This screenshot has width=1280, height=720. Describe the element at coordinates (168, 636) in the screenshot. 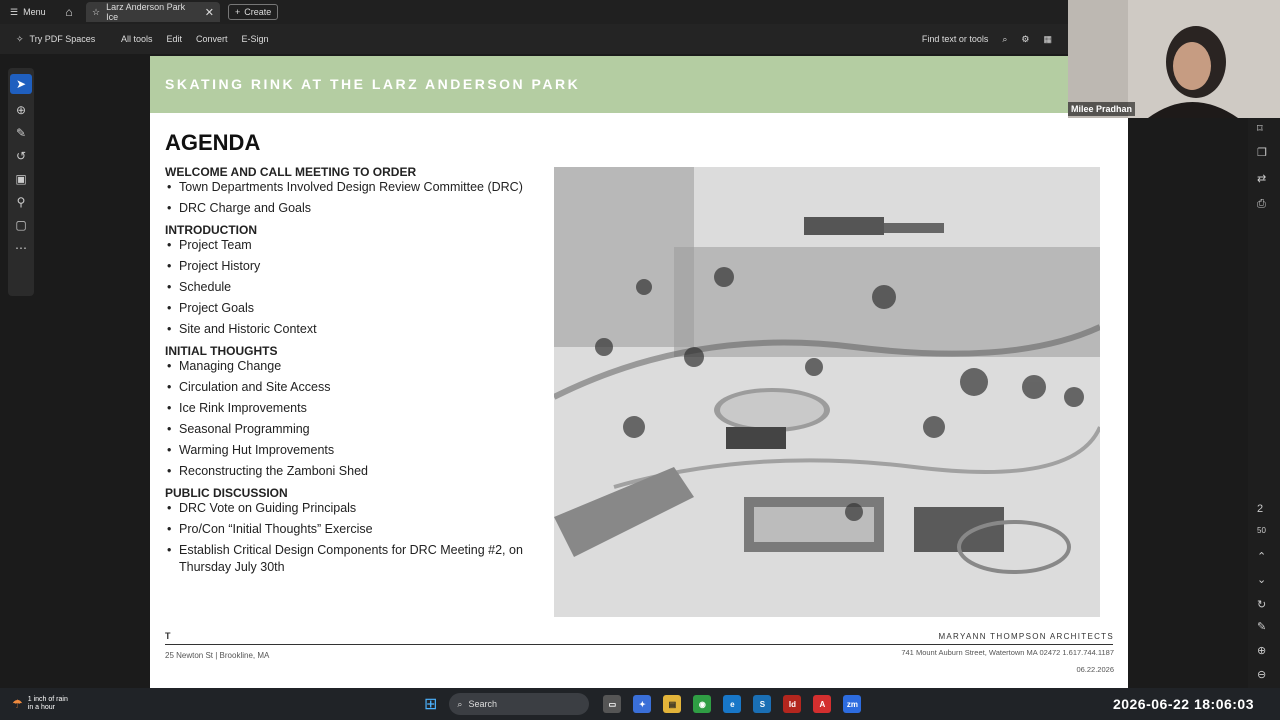

I see `footer-mark: T` at that location.